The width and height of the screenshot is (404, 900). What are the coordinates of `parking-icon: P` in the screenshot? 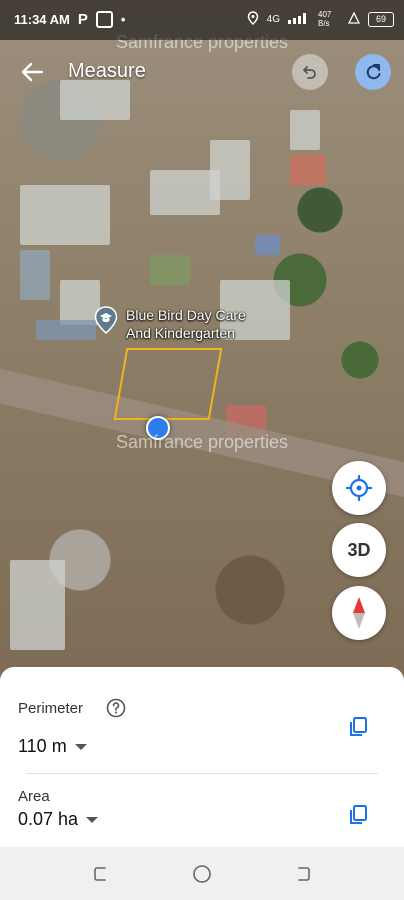 It's located at (82, 19).